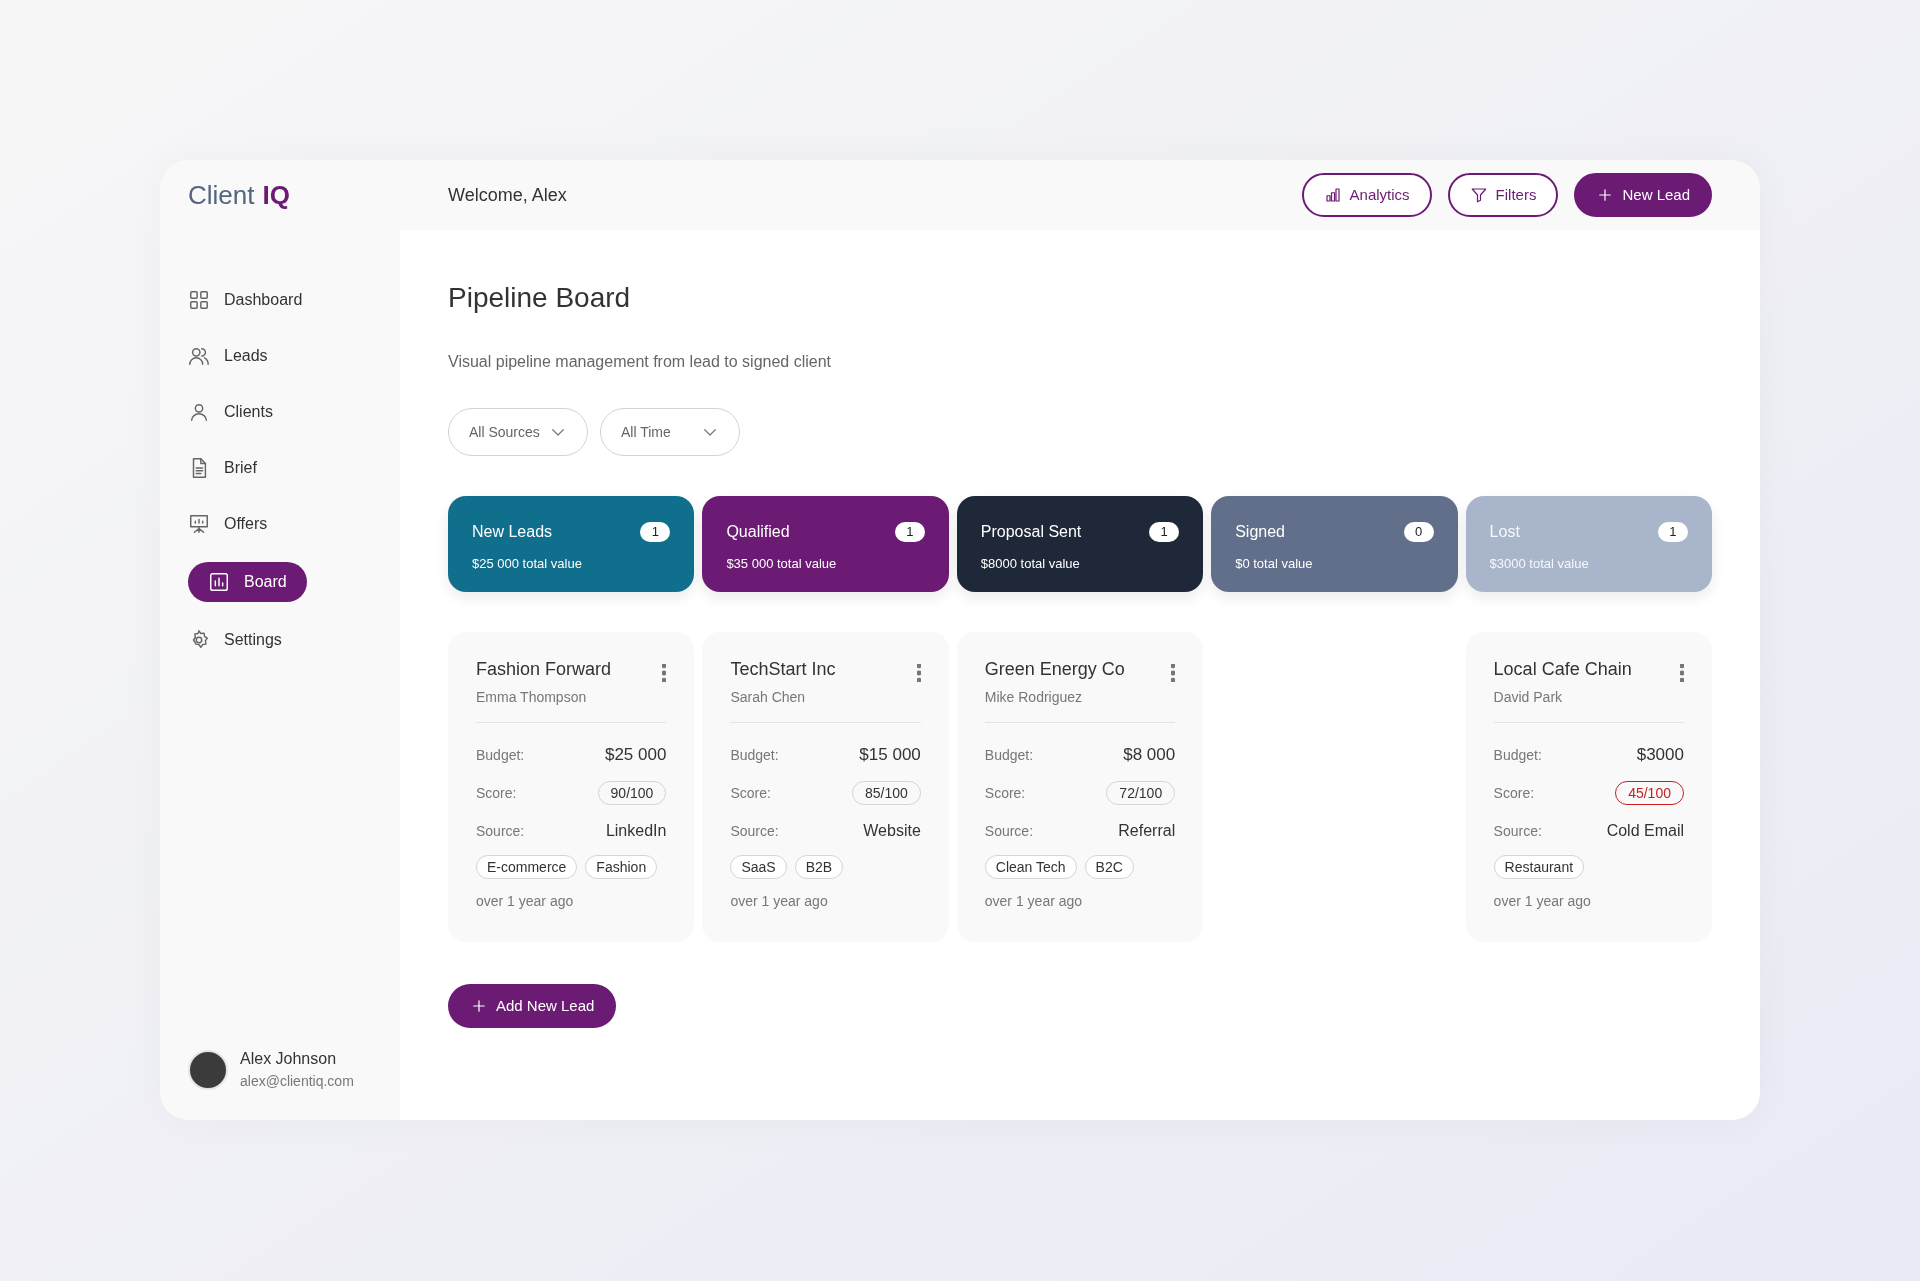  What do you see at coordinates (1418, 532) in the screenshot?
I see `count-badge: 0` at bounding box center [1418, 532].